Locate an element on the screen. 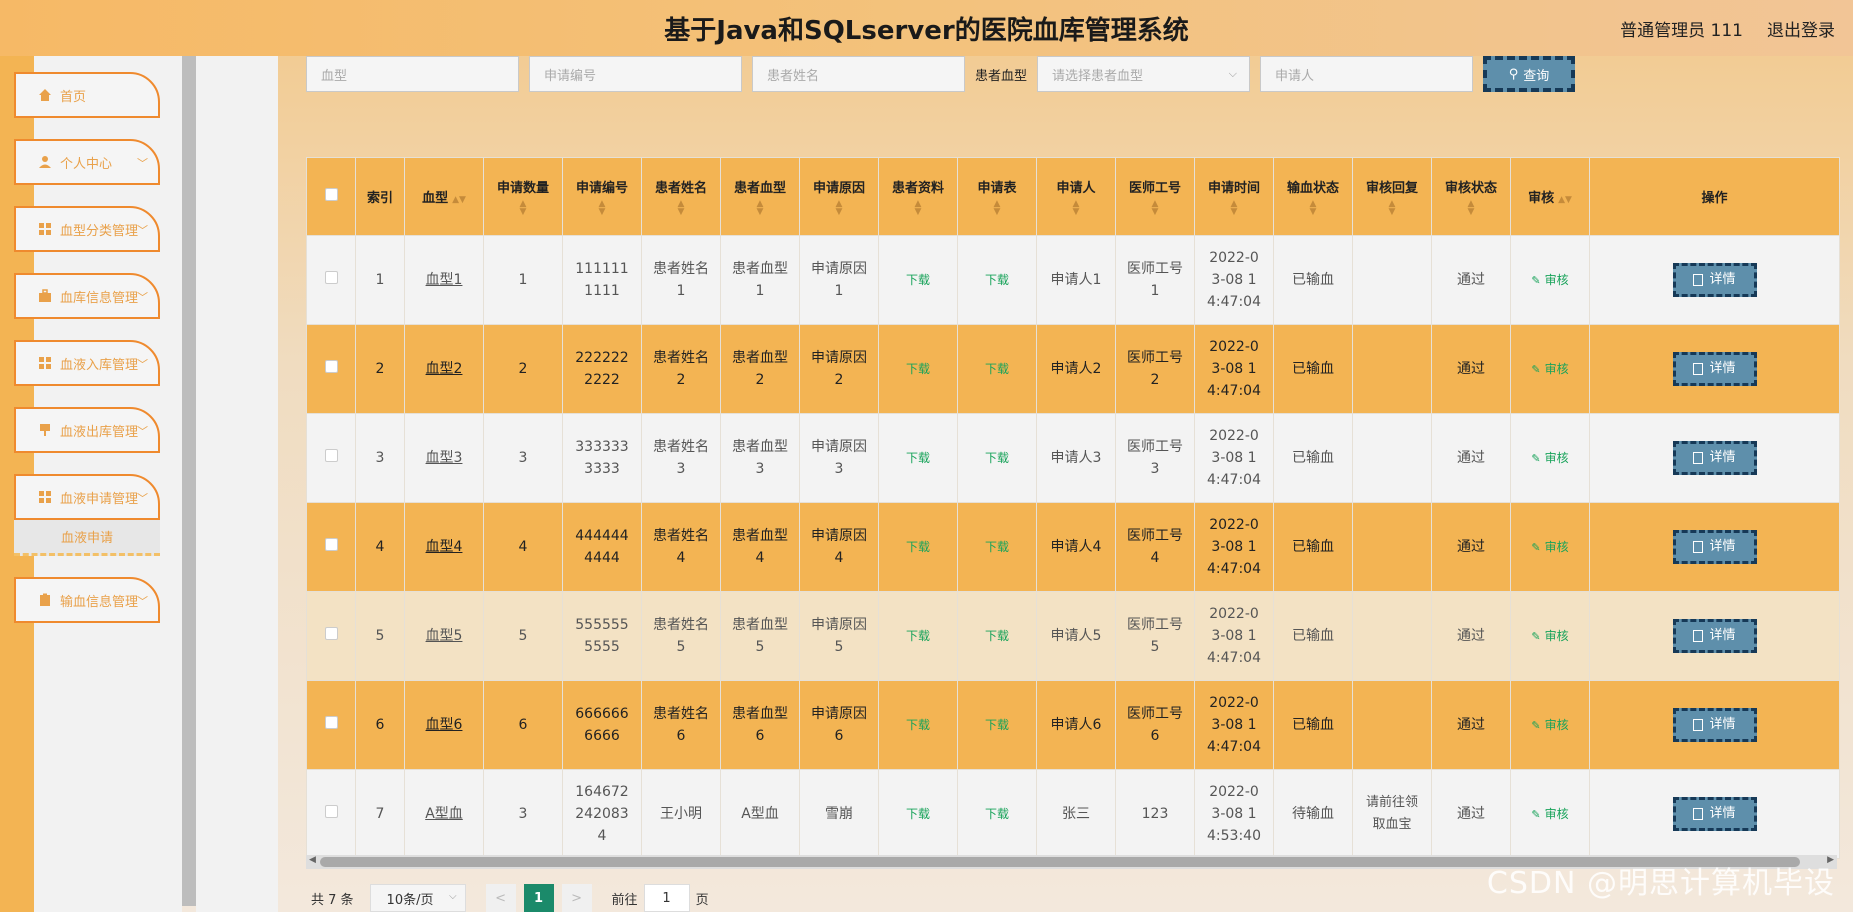 This screenshot has height=912, width=1853. select-all-checkbox is located at coordinates (331, 194).